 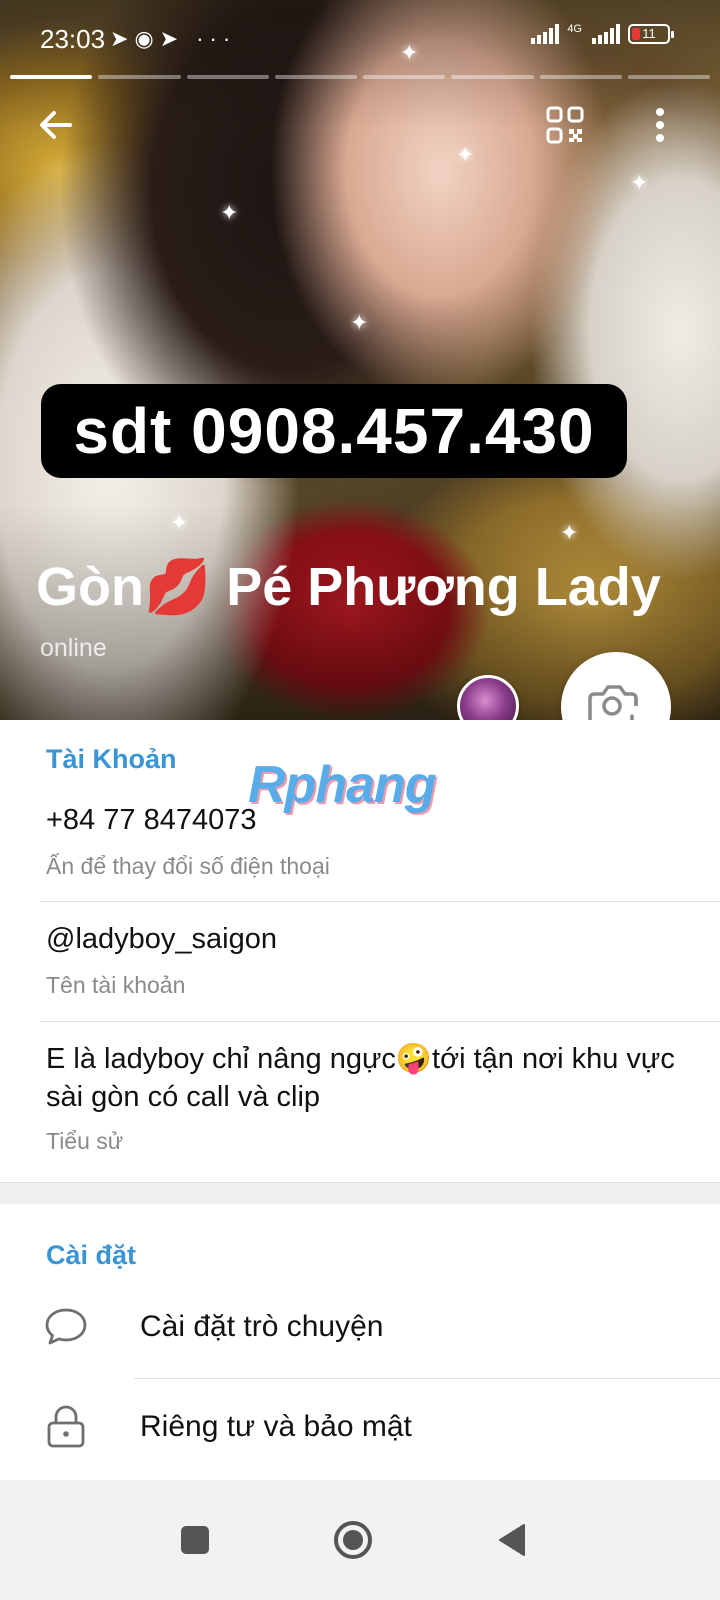 I want to click on phone-number-hint: Ấn để thay đổi số điện thoại, so click(x=188, y=866).